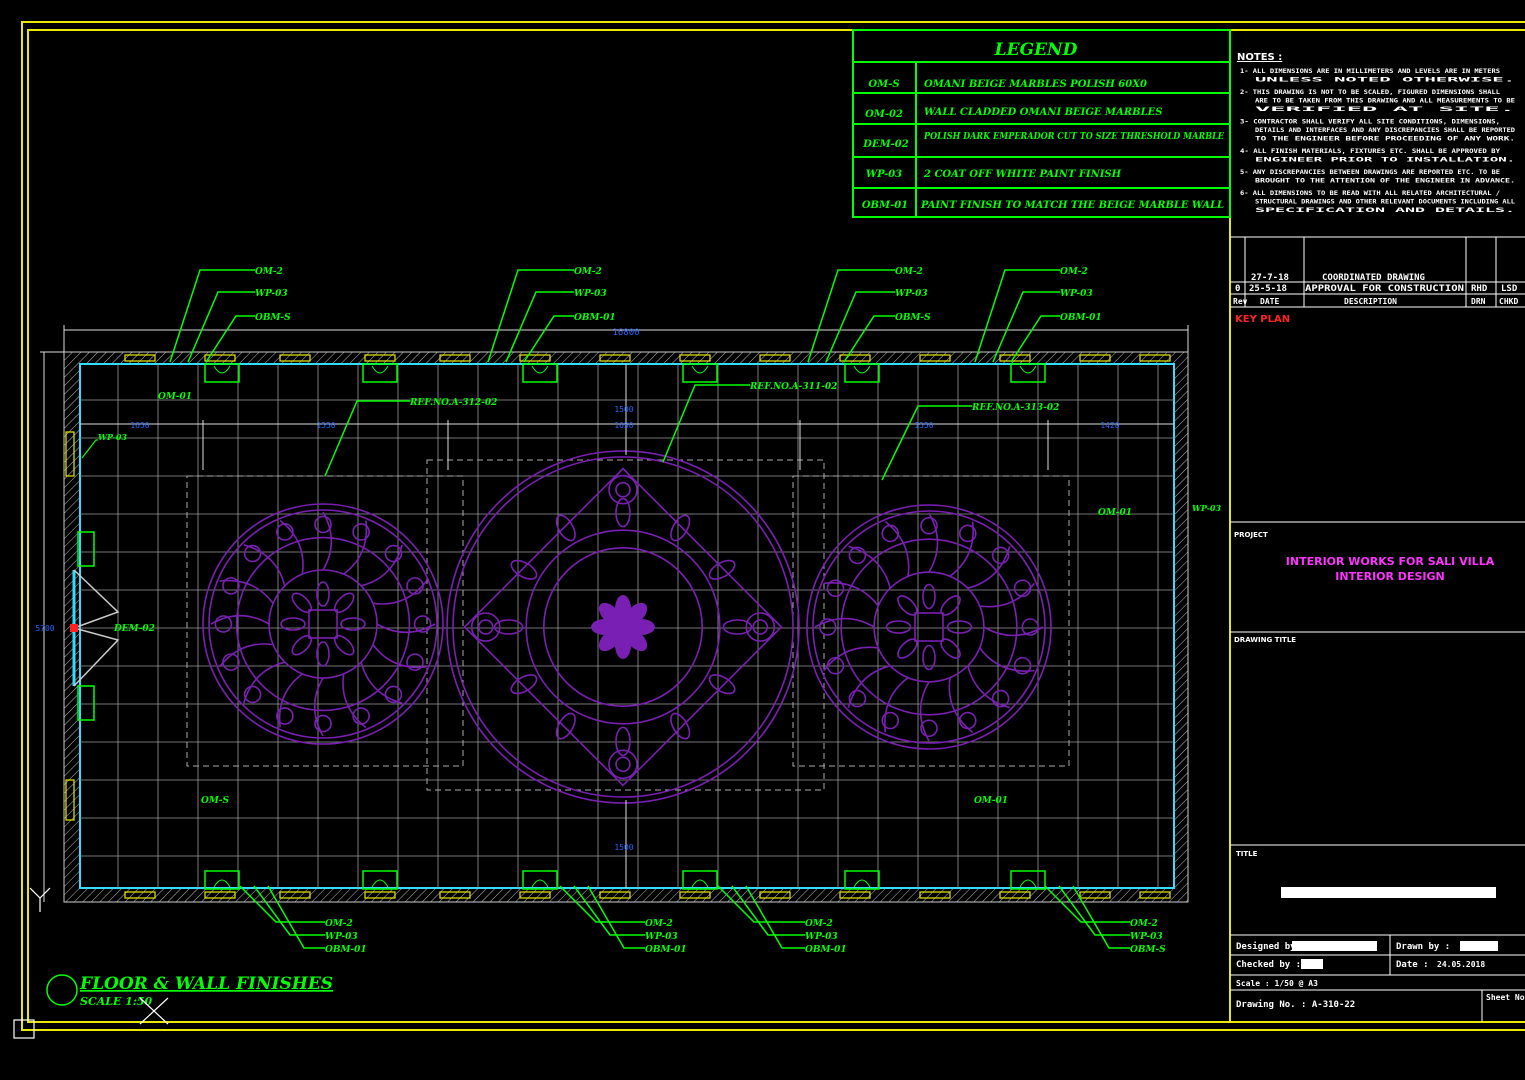 Image resolution: width=1525 pixels, height=1080 pixels. Describe the element at coordinates (1237, 289) in the screenshot. I see `rev-no: 0` at that location.